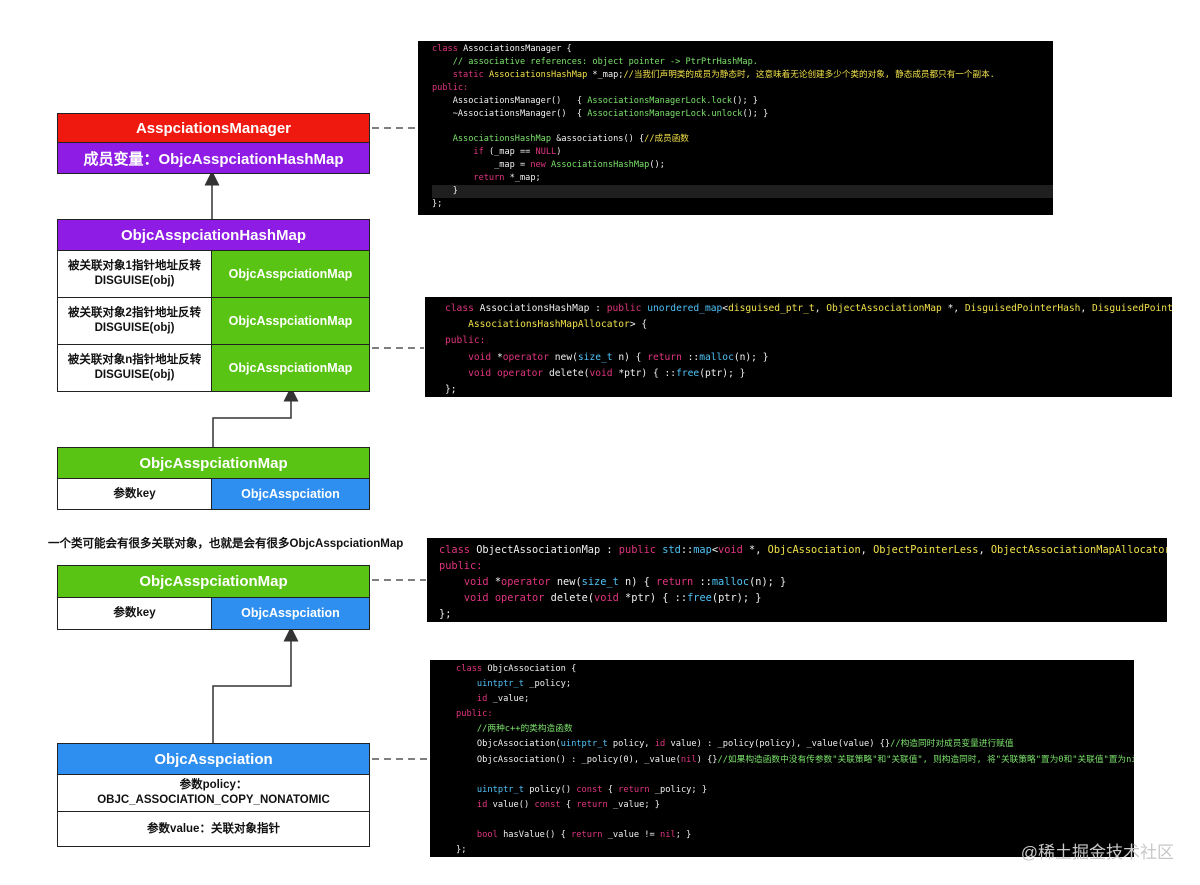 This screenshot has width=1200, height=885. Describe the element at coordinates (558, 325) in the screenshot. I see `code2-line-2: AssociationsHashMapAllocator> {` at that location.